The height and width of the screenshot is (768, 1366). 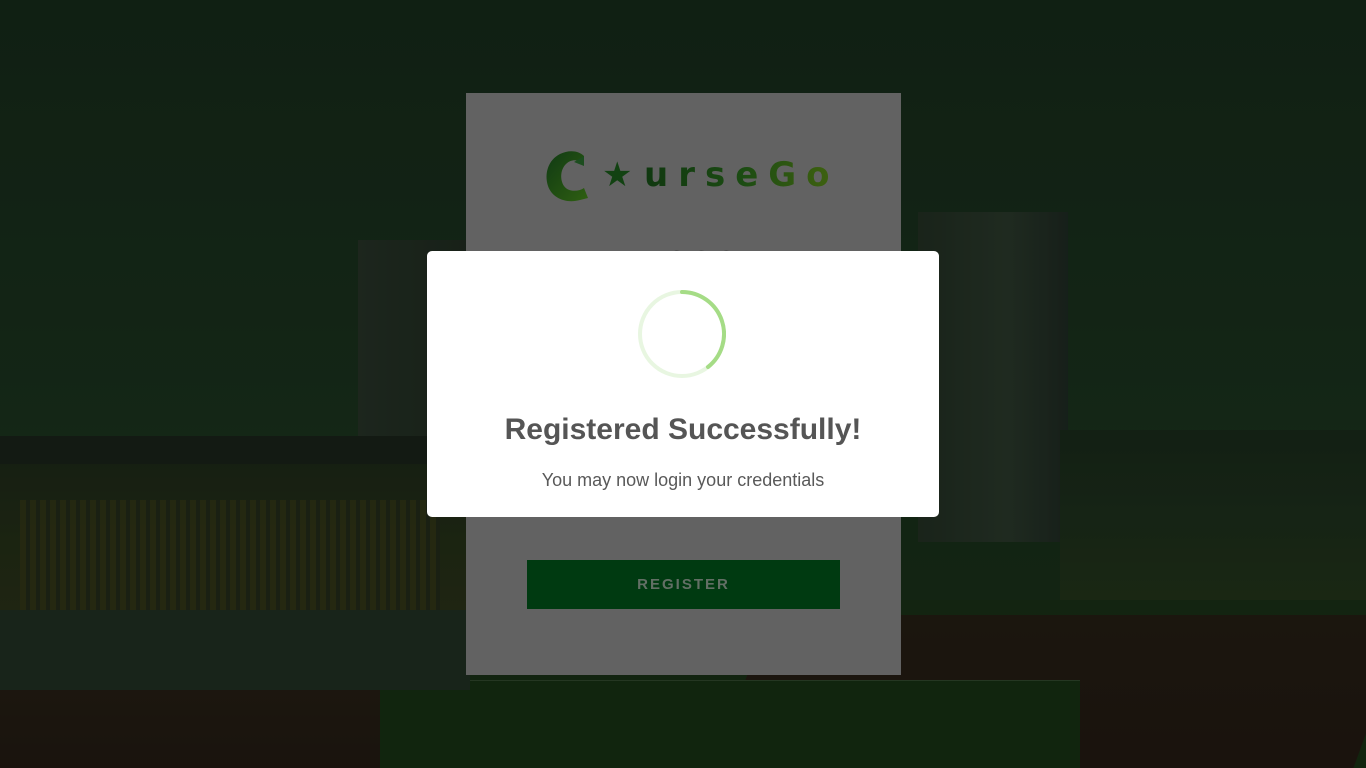 I want to click on dialog-title: Registered Successfully!, so click(x=683, y=429).